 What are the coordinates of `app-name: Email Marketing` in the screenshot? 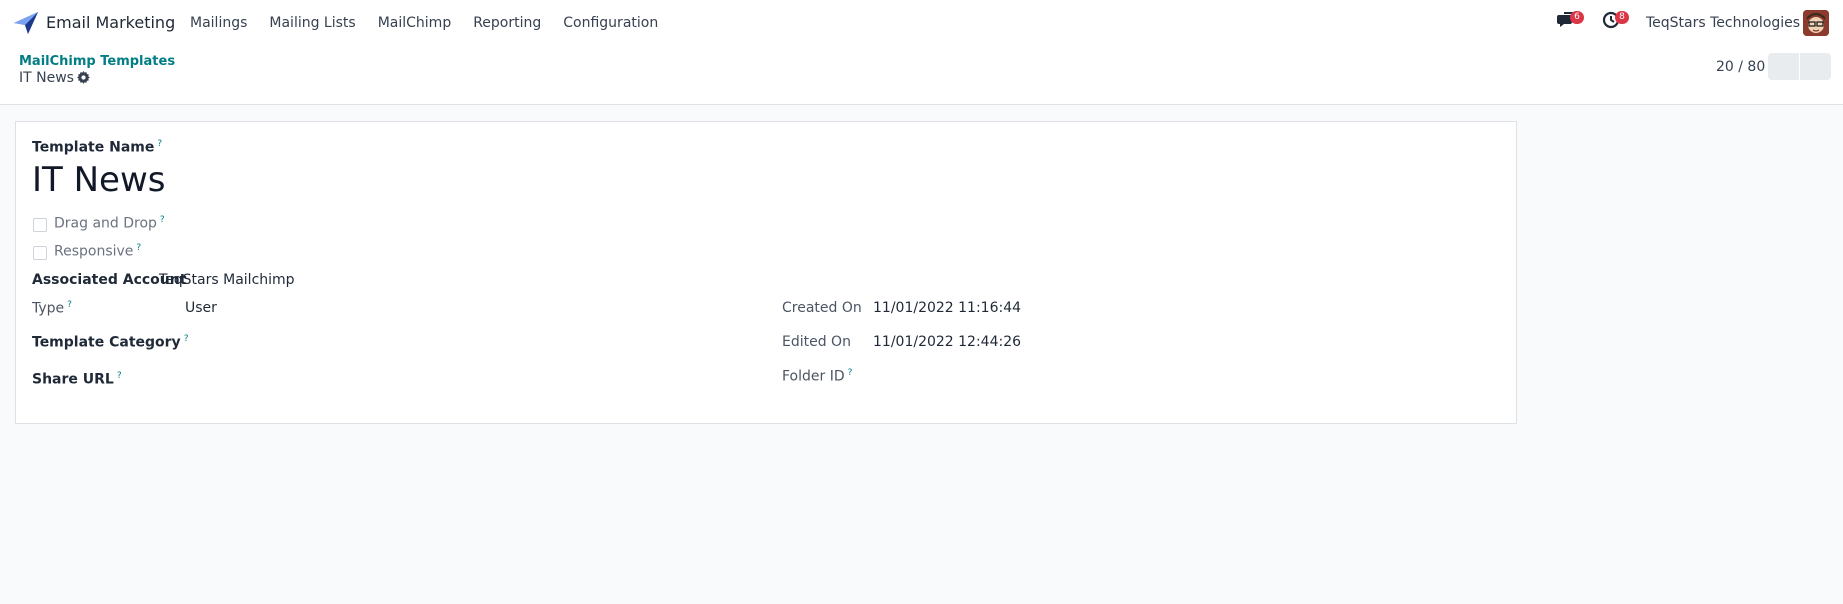 It's located at (110, 22).